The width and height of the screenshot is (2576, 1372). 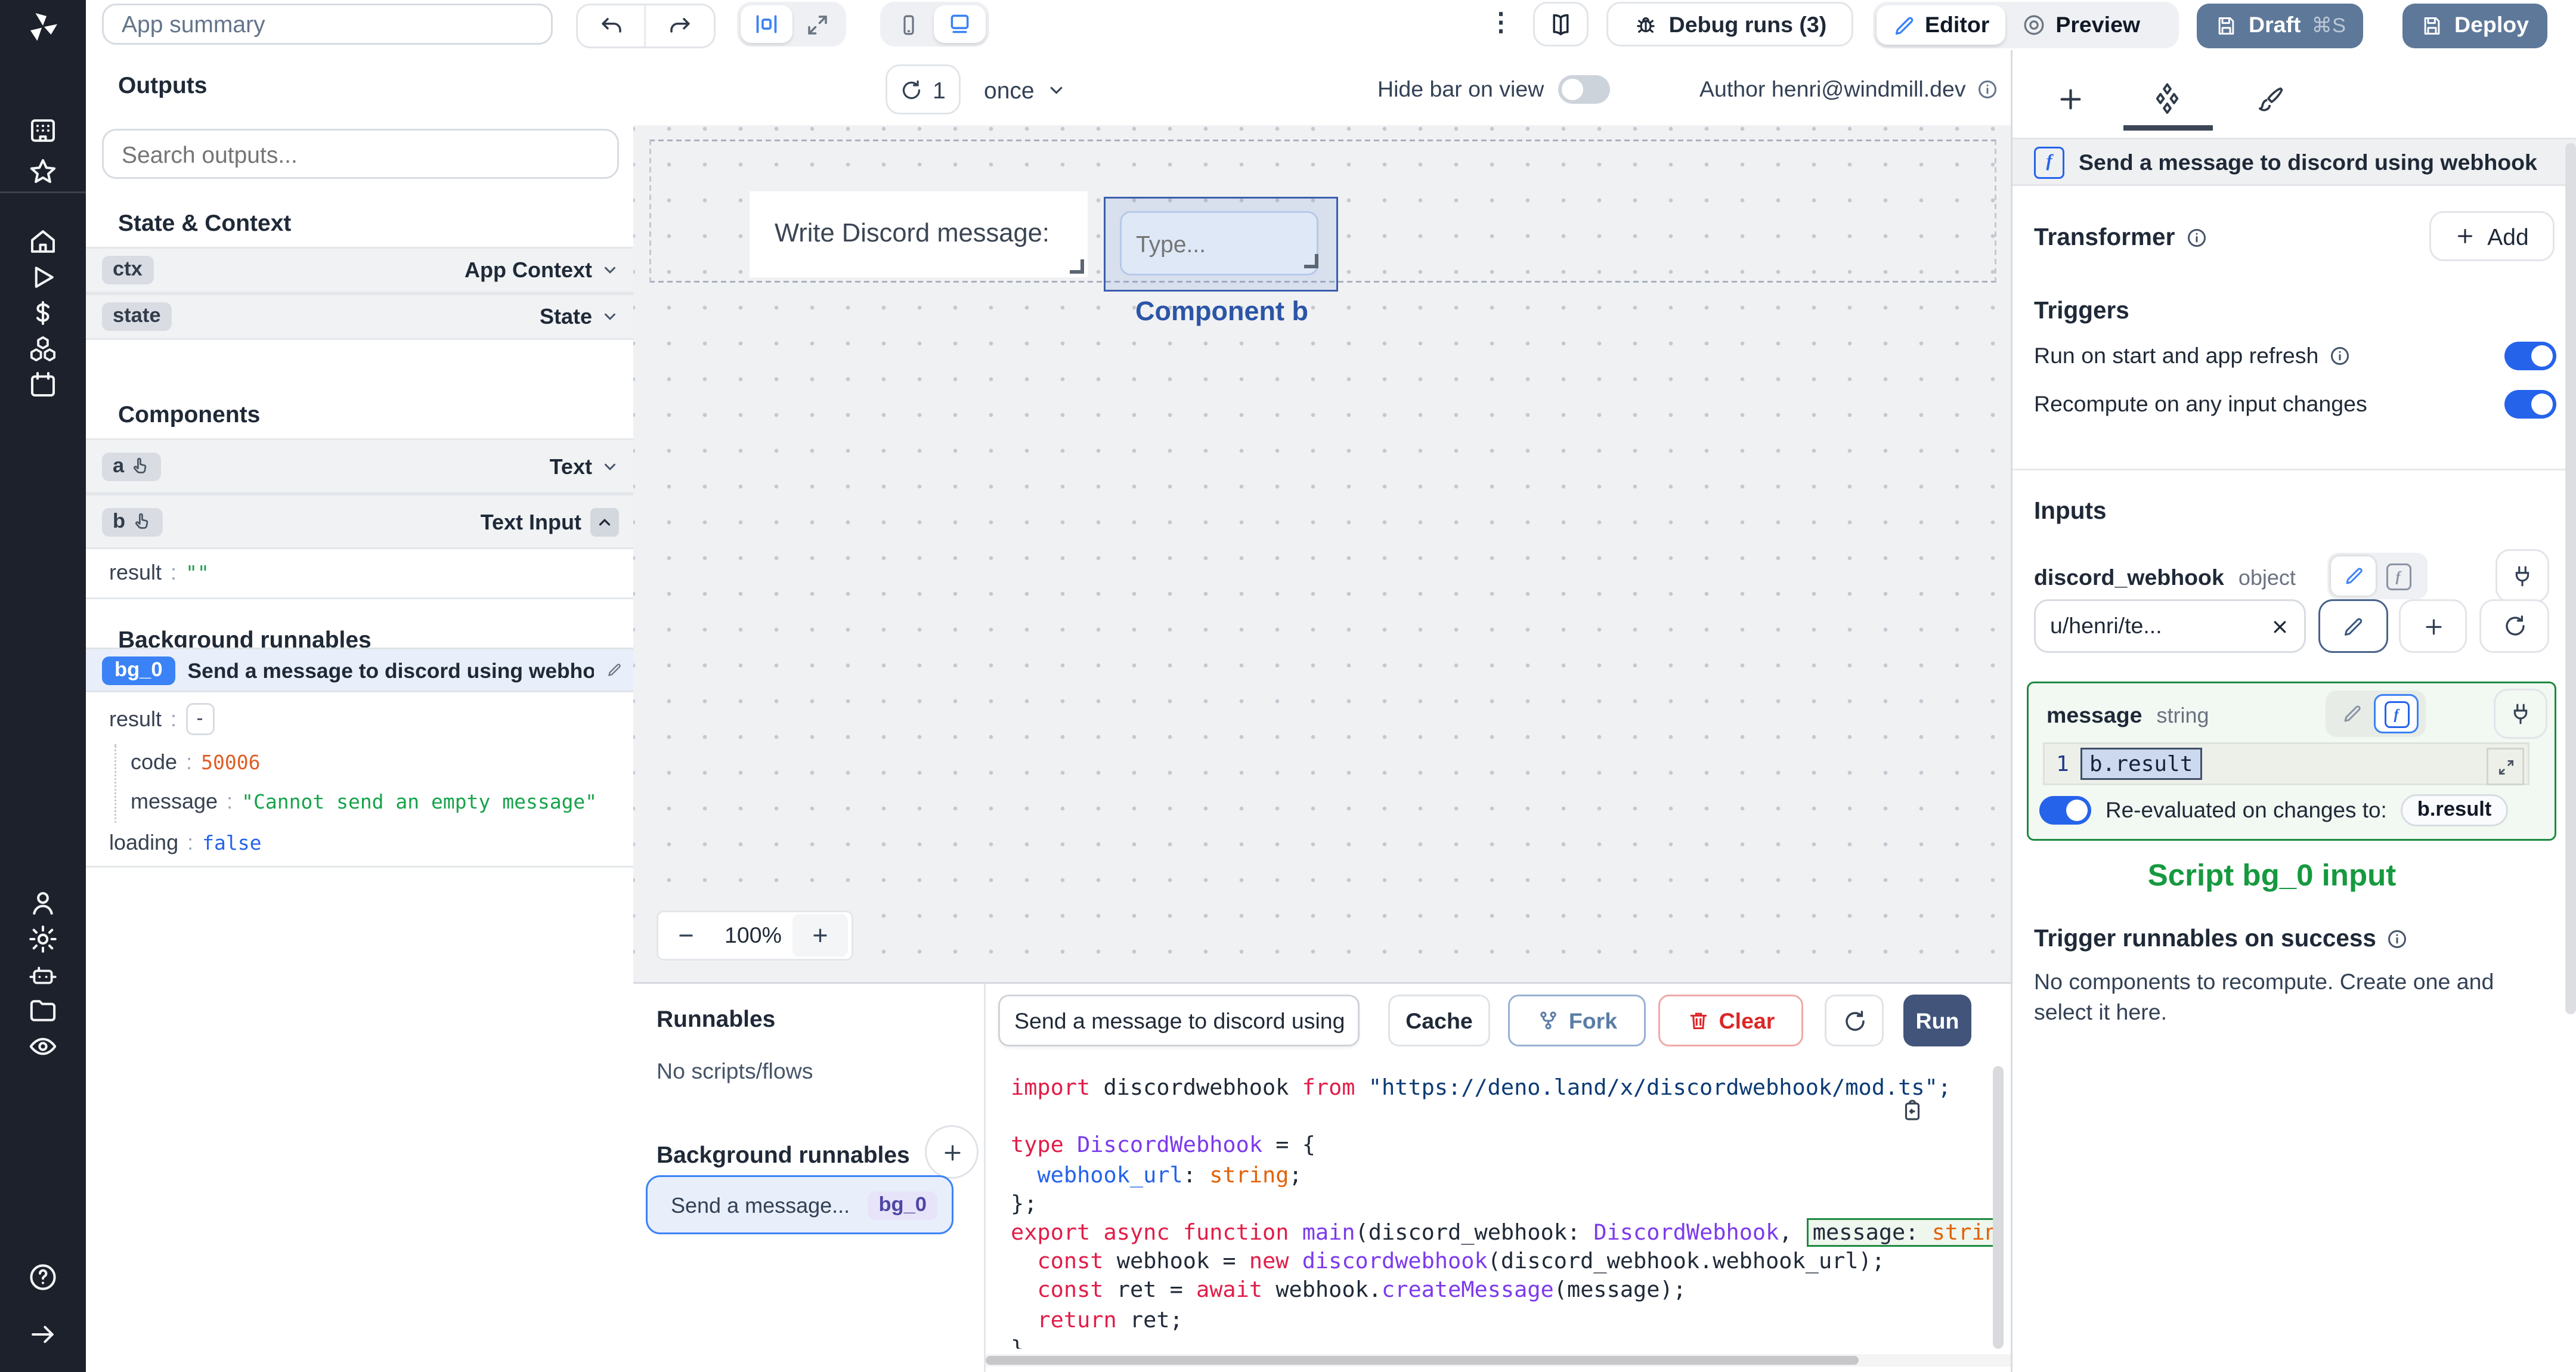 I want to click on collapse-row-button, so click(x=604, y=521).